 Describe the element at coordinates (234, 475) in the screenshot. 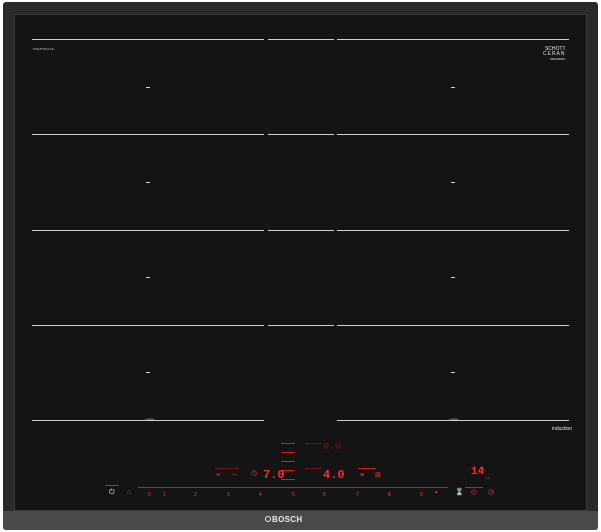

I see `wipe-protect-icon: —` at that location.